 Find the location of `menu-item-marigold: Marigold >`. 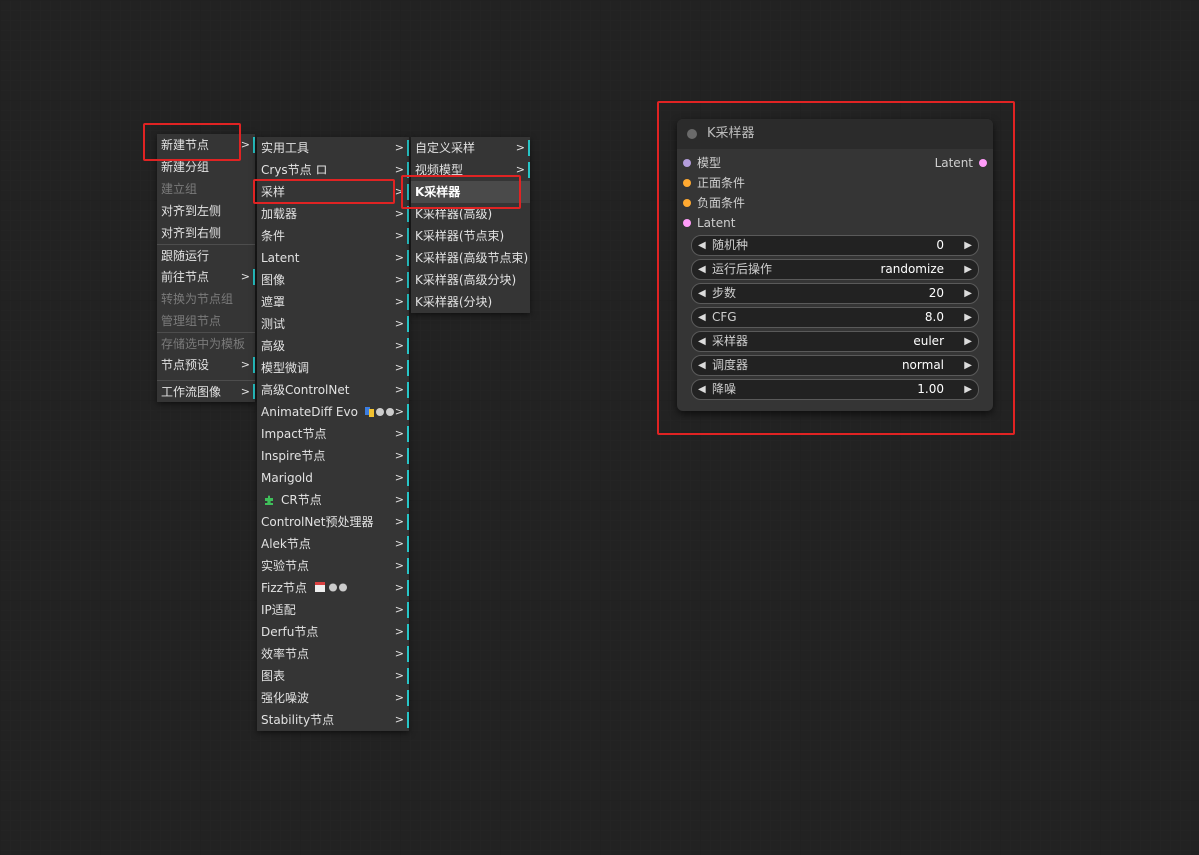

menu-item-marigold: Marigold > is located at coordinates (333, 478).